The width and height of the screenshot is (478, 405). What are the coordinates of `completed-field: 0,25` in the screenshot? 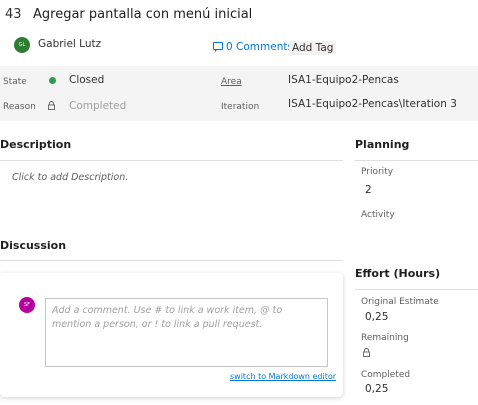 It's located at (376, 389).